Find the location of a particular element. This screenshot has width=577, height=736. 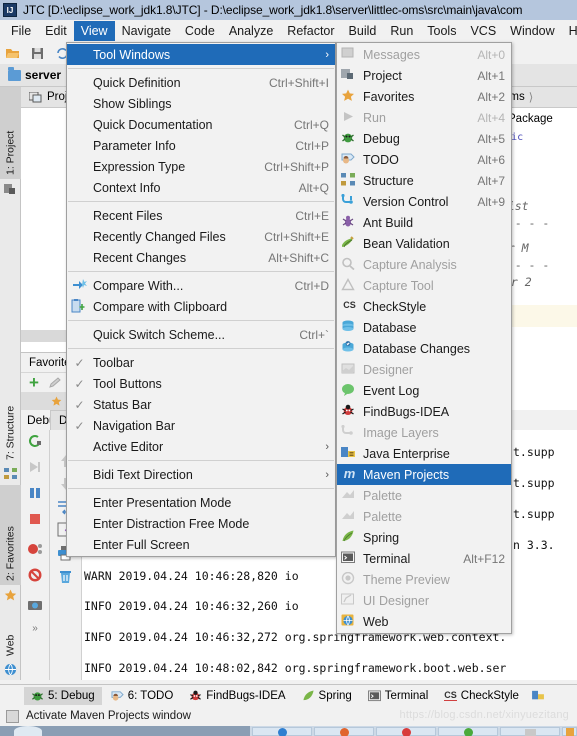

menu-item-enter-distraction-free-mode: Enter Distraction Free Mode is located at coordinates (201, 523).